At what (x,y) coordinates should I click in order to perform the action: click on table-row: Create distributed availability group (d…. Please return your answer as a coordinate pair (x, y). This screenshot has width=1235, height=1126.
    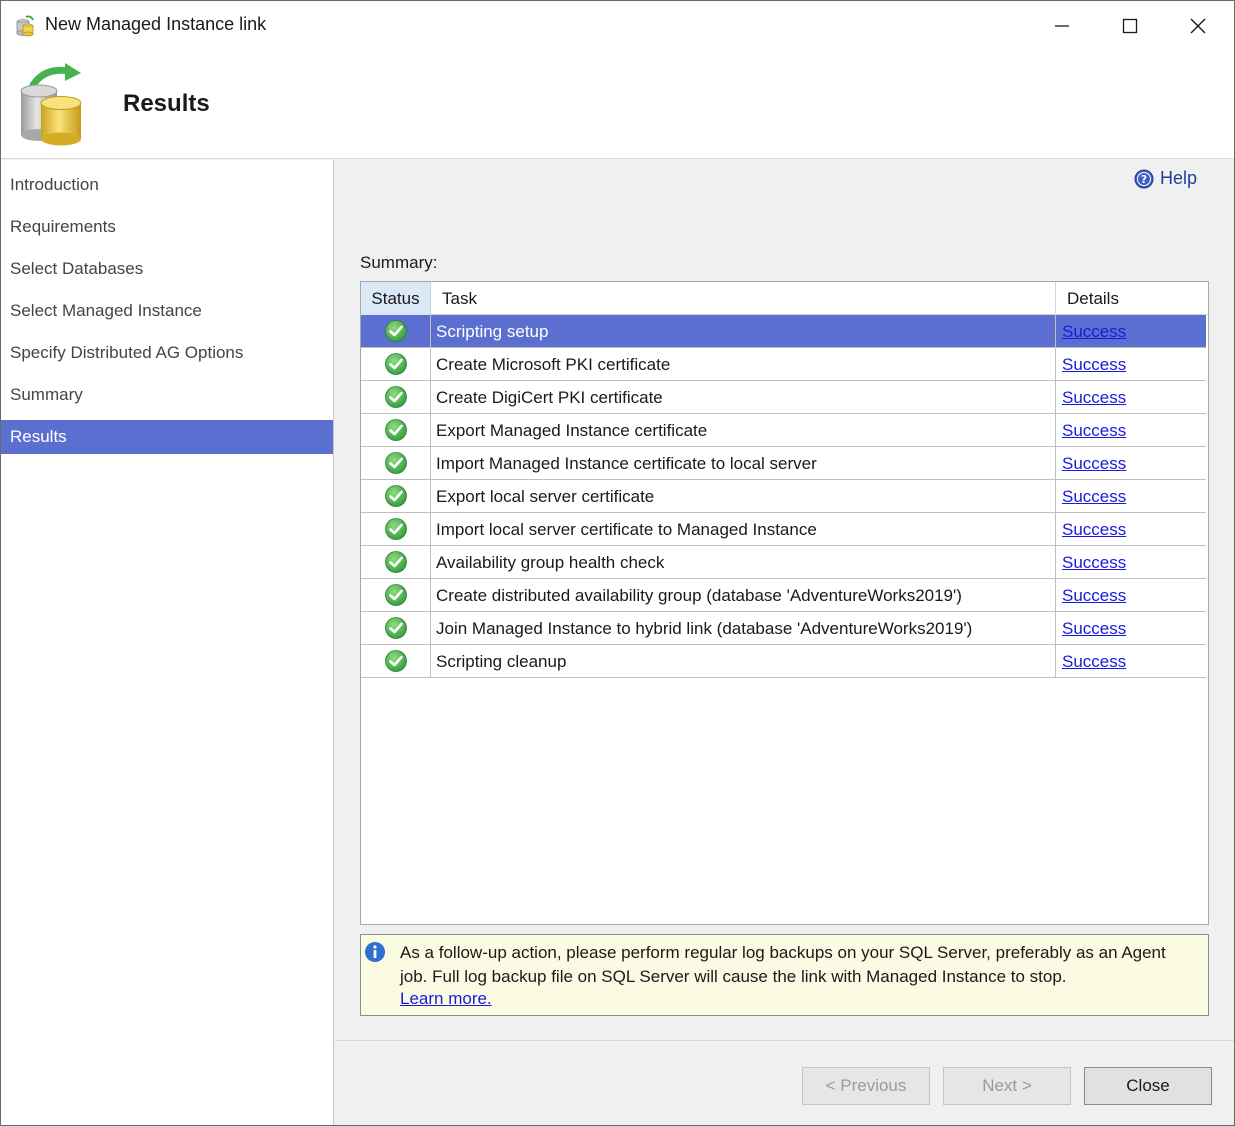
    Looking at the image, I should click on (783, 595).